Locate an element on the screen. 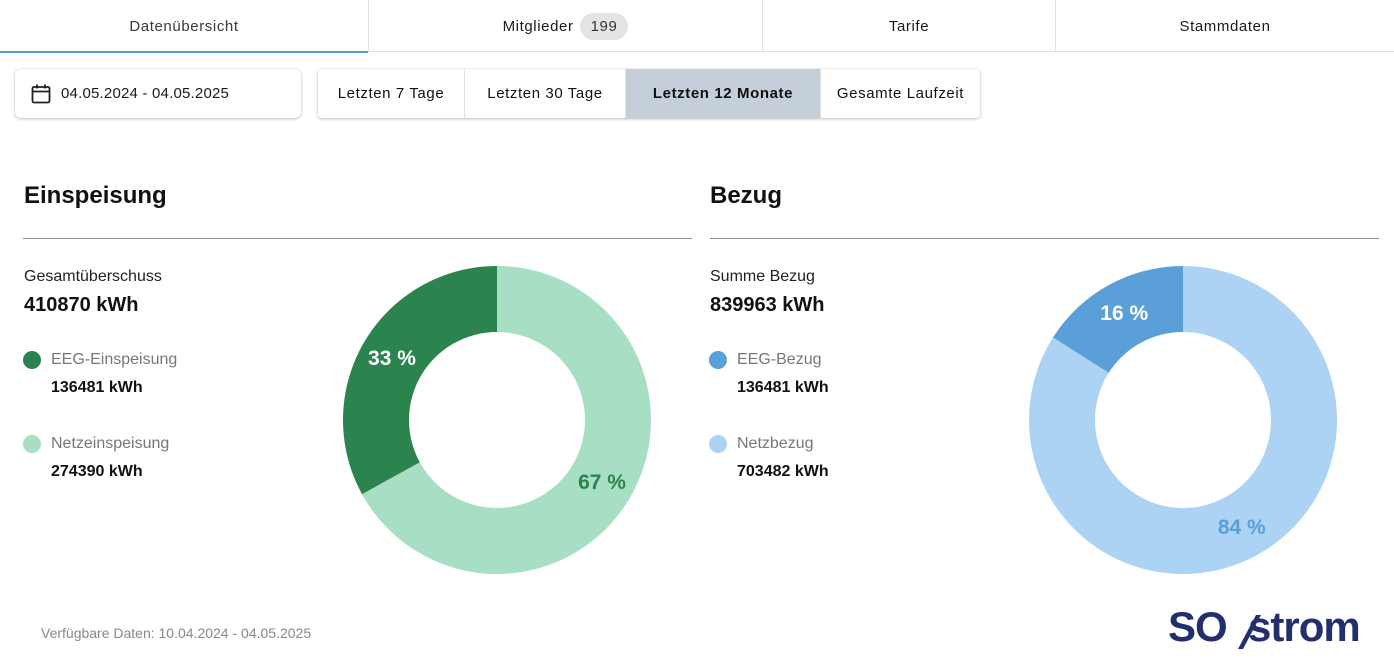 The width and height of the screenshot is (1394, 659). svg-text: SO is located at coordinates (1197, 627).